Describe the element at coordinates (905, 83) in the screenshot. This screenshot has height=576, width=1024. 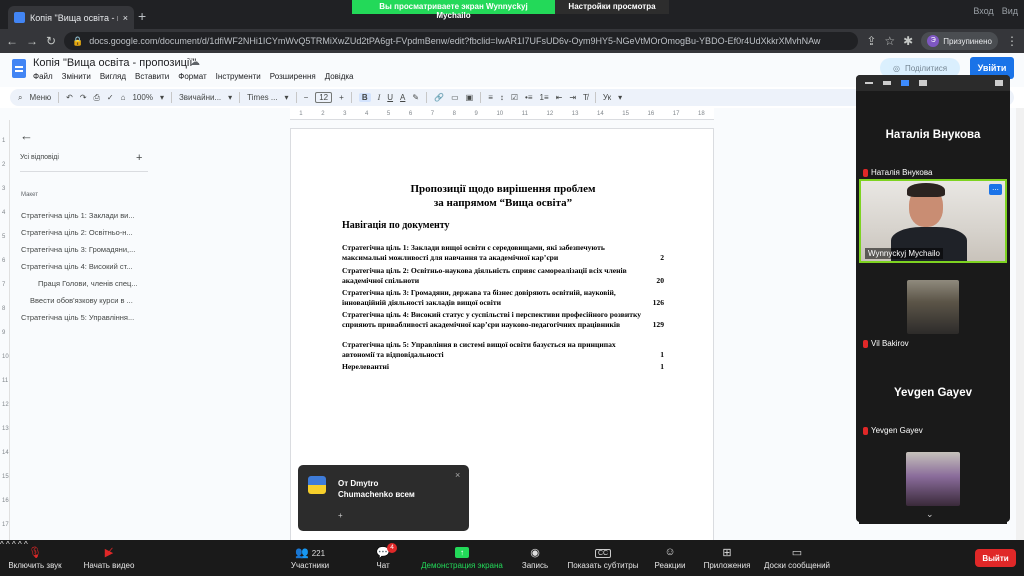
I see `speaker-view-icon` at that location.